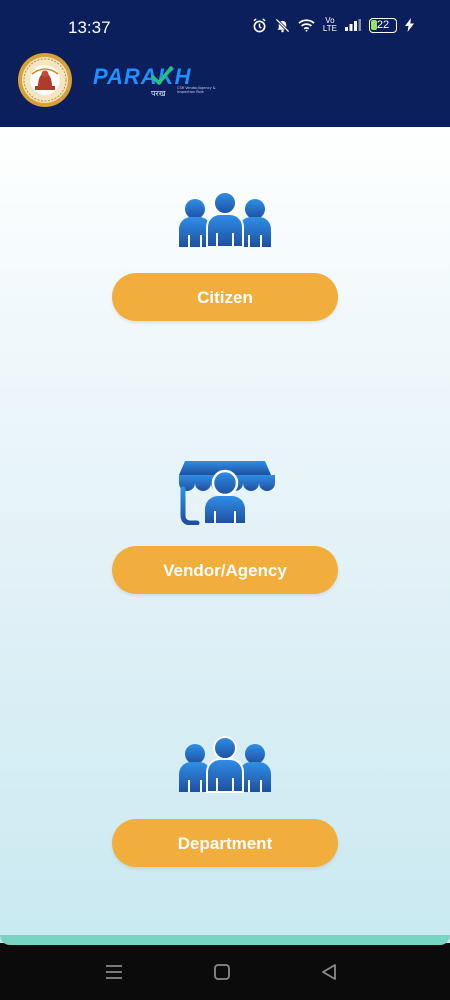 Image resolution: width=450 pixels, height=1000 pixels. Describe the element at coordinates (227, 493) in the screenshot. I see `vendor-stall-icon` at that location.